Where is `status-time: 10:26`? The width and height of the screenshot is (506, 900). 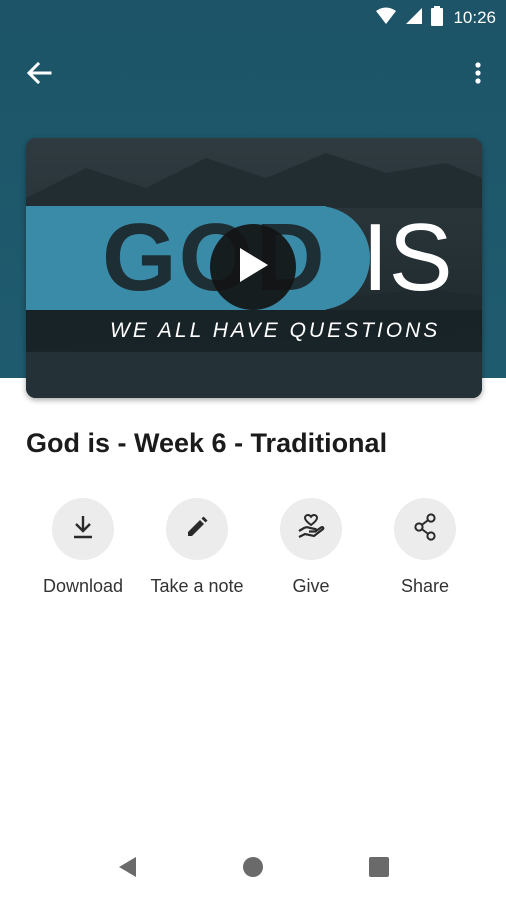
status-time: 10:26 is located at coordinates (474, 17).